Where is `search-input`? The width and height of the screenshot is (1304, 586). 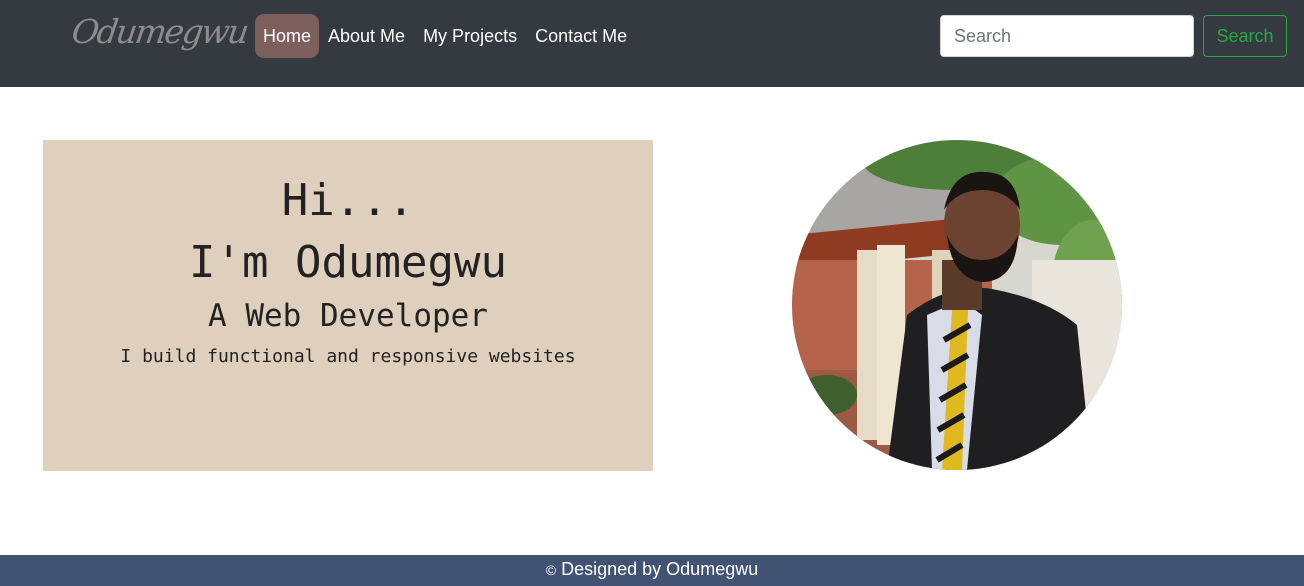 search-input is located at coordinates (1067, 36).